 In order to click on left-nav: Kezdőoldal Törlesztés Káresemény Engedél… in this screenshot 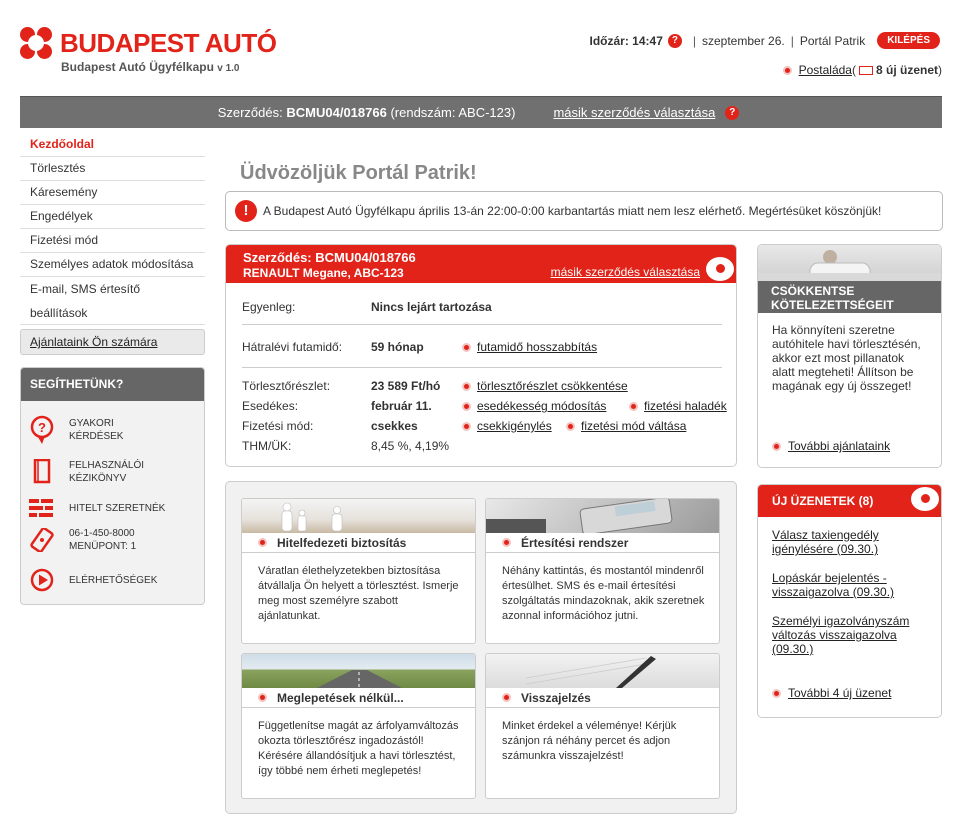, I will do `click(112, 244)`.